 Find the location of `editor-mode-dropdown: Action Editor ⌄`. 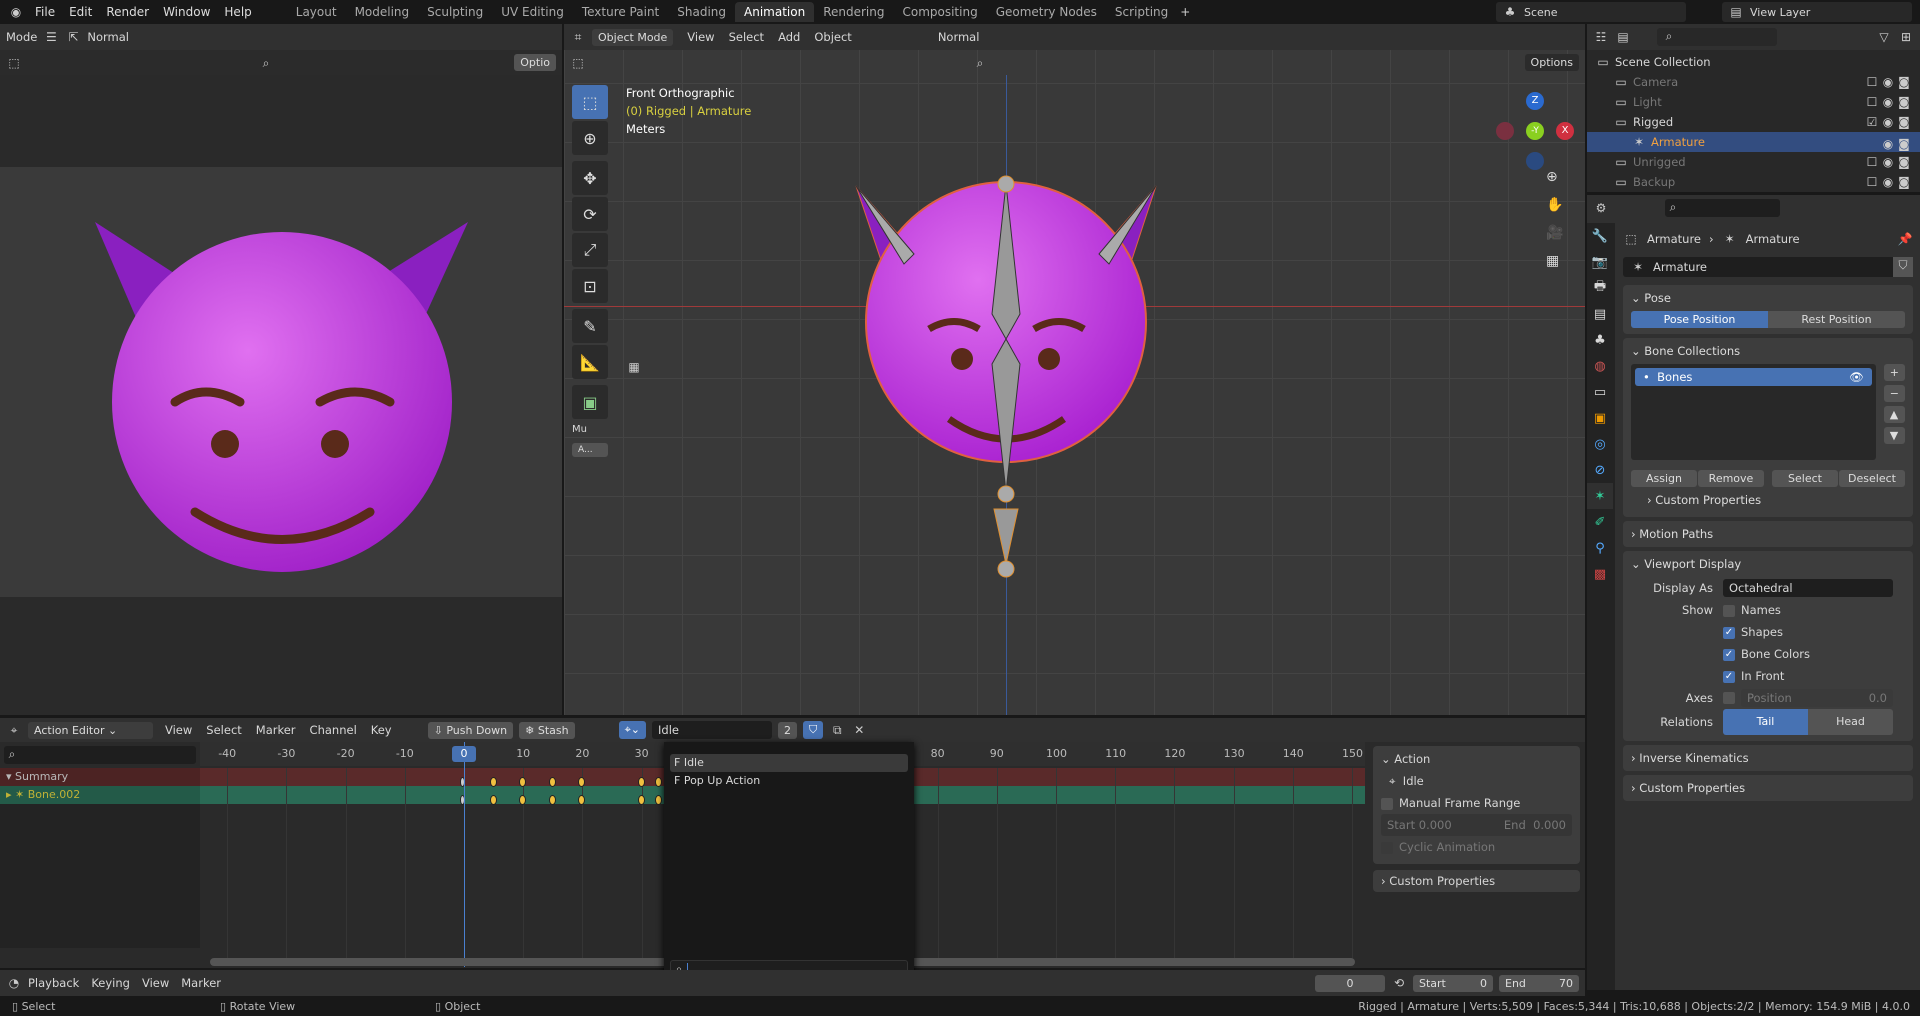

editor-mode-dropdown: Action Editor ⌄ is located at coordinates (90, 730).